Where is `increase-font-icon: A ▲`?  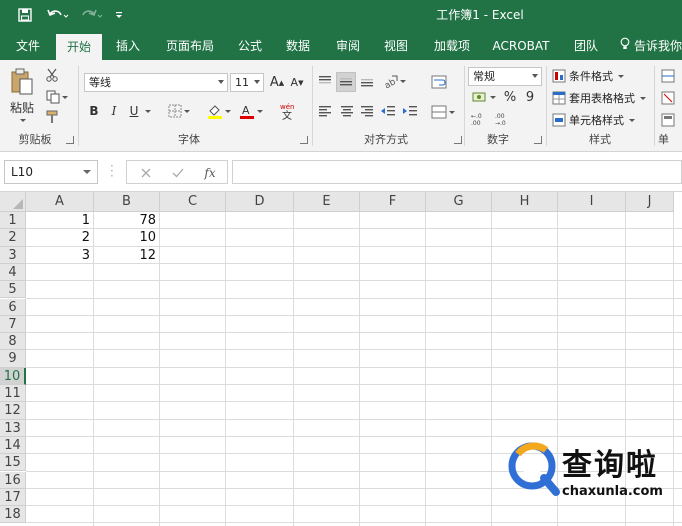
increase-font-icon: A ▲ is located at coordinates (277, 82).